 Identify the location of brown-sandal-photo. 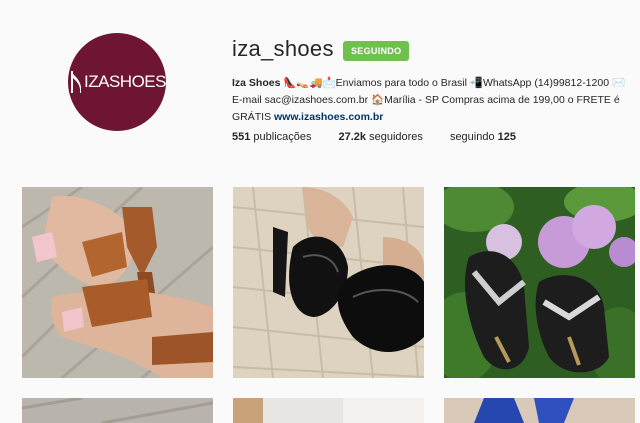
(117, 282).